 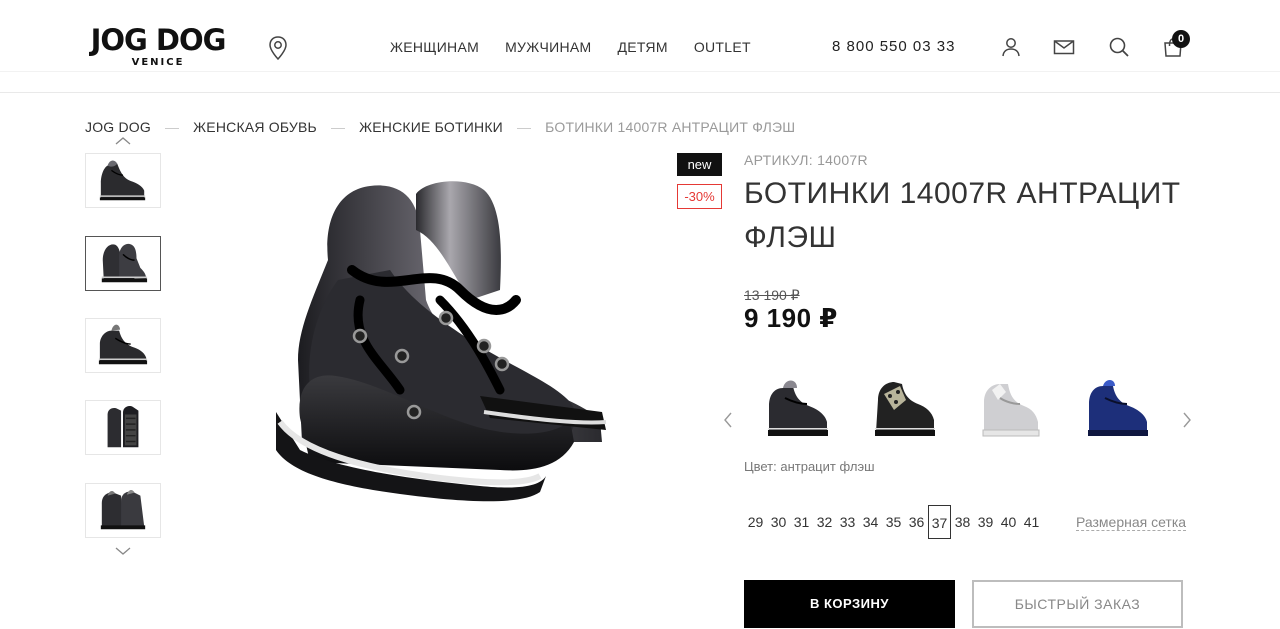 What do you see at coordinates (806, 160) in the screenshot?
I see `product-sku: АРТИКУЛ: 14007R` at bounding box center [806, 160].